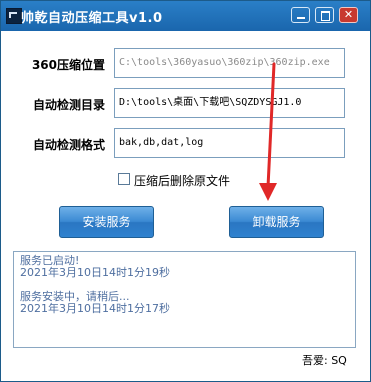 This screenshot has height=382, width=371. What do you see at coordinates (124, 179) in the screenshot?
I see `delete-original-checkbox` at bounding box center [124, 179].